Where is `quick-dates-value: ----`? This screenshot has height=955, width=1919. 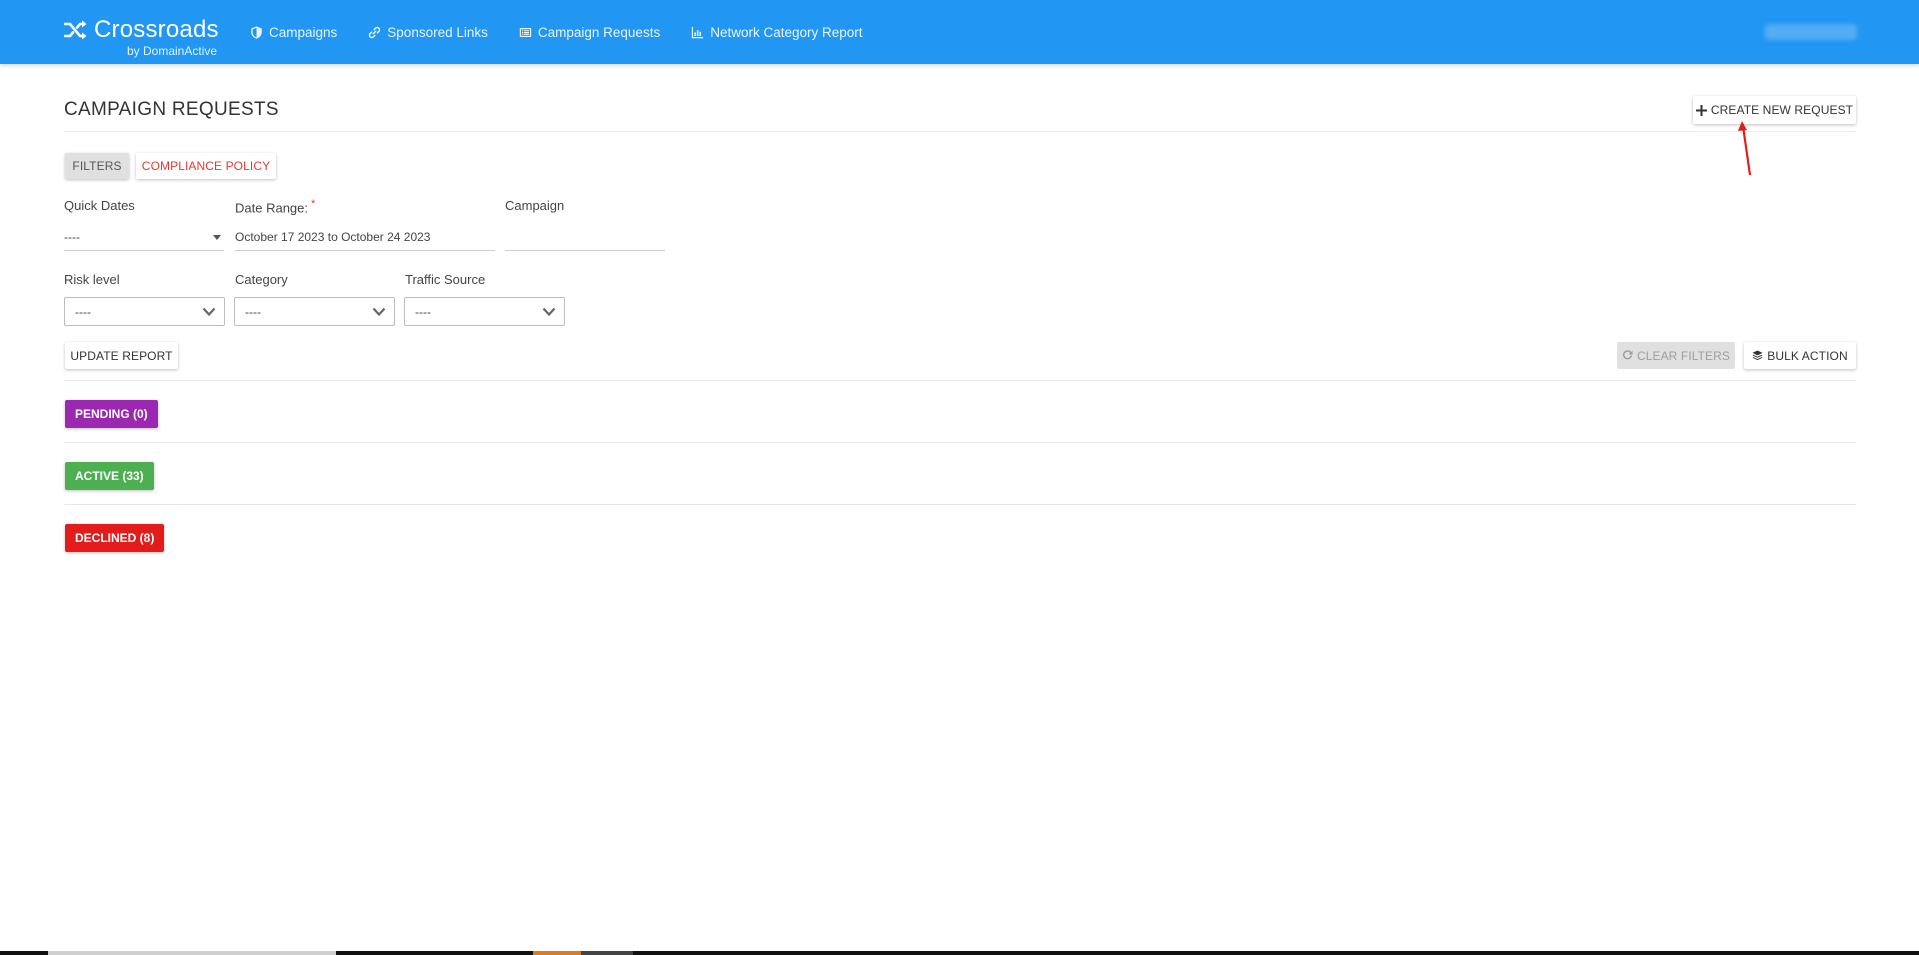 quick-dates-value: ---- is located at coordinates (72, 236).